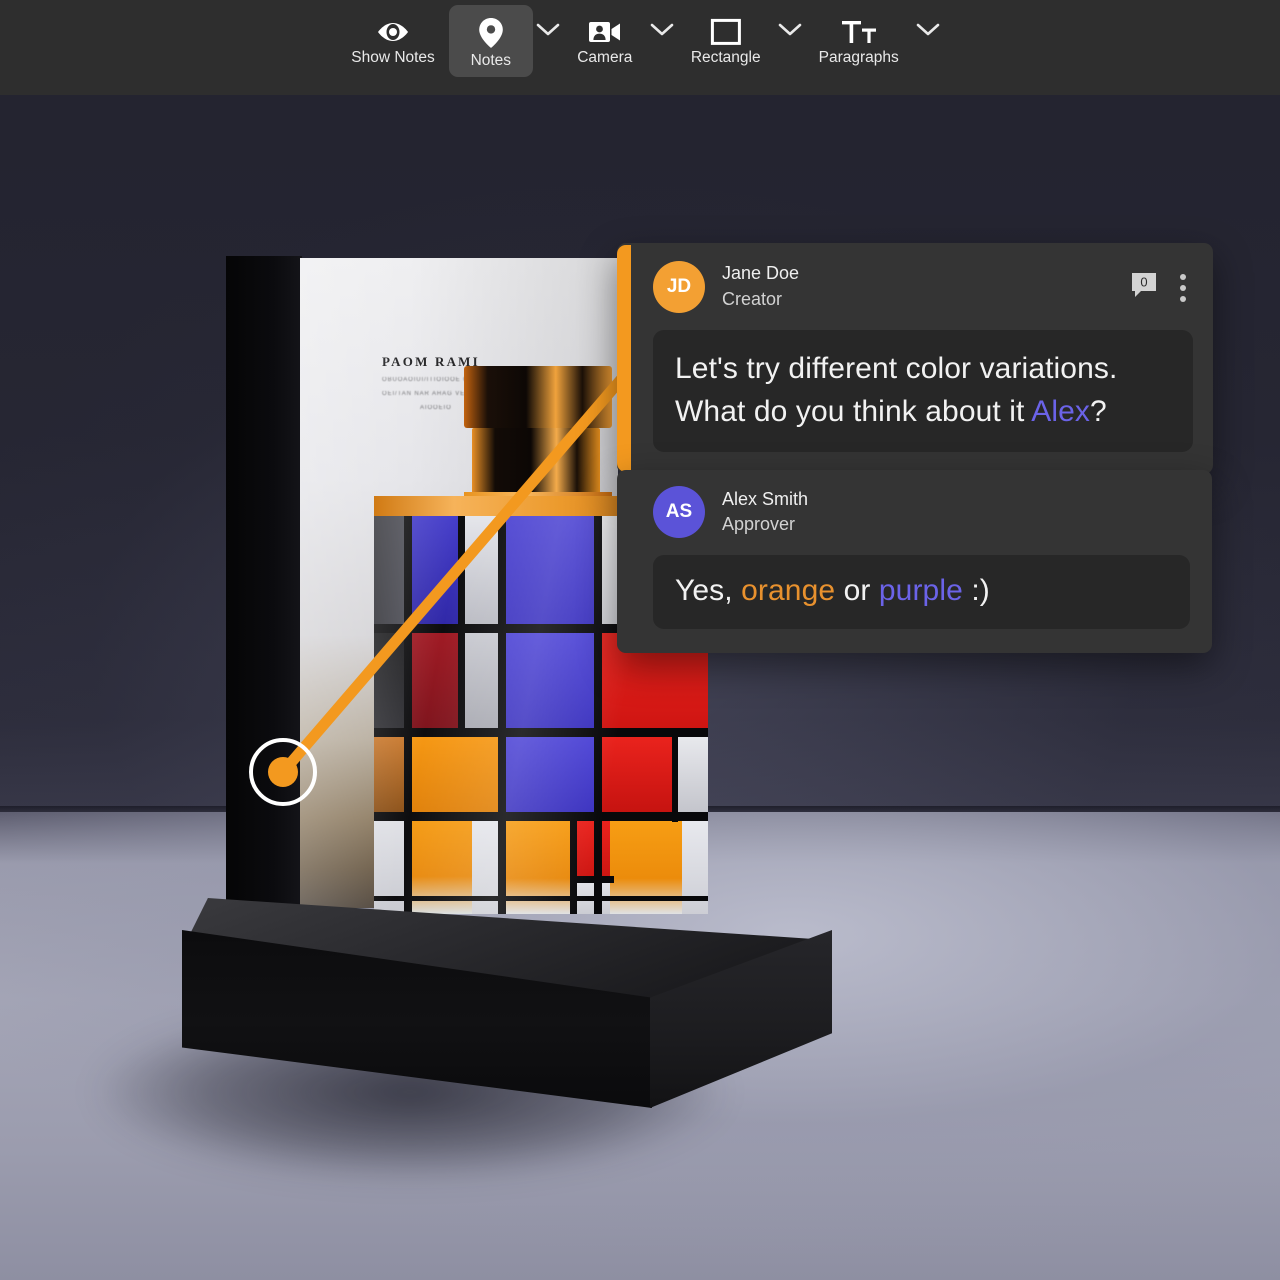 The height and width of the screenshot is (1280, 1280). Describe the element at coordinates (760, 286) in the screenshot. I see `comment-author-block: Jane Doe Creator` at that location.